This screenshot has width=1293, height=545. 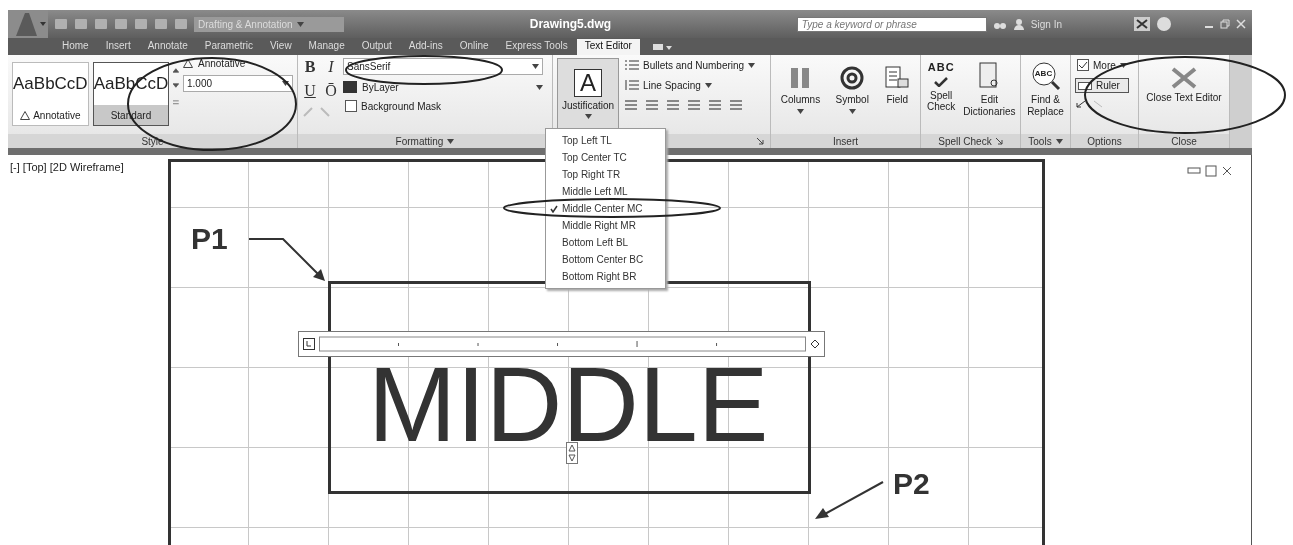 What do you see at coordinates (605, 259) in the screenshot?
I see `menu-item: Bottom Center BC` at bounding box center [605, 259].